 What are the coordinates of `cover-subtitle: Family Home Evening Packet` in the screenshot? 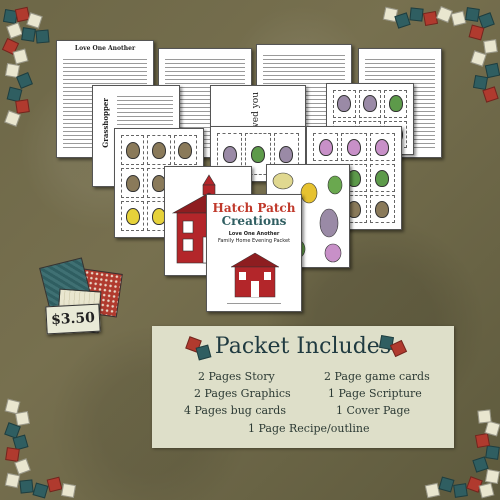 It's located at (254, 241).